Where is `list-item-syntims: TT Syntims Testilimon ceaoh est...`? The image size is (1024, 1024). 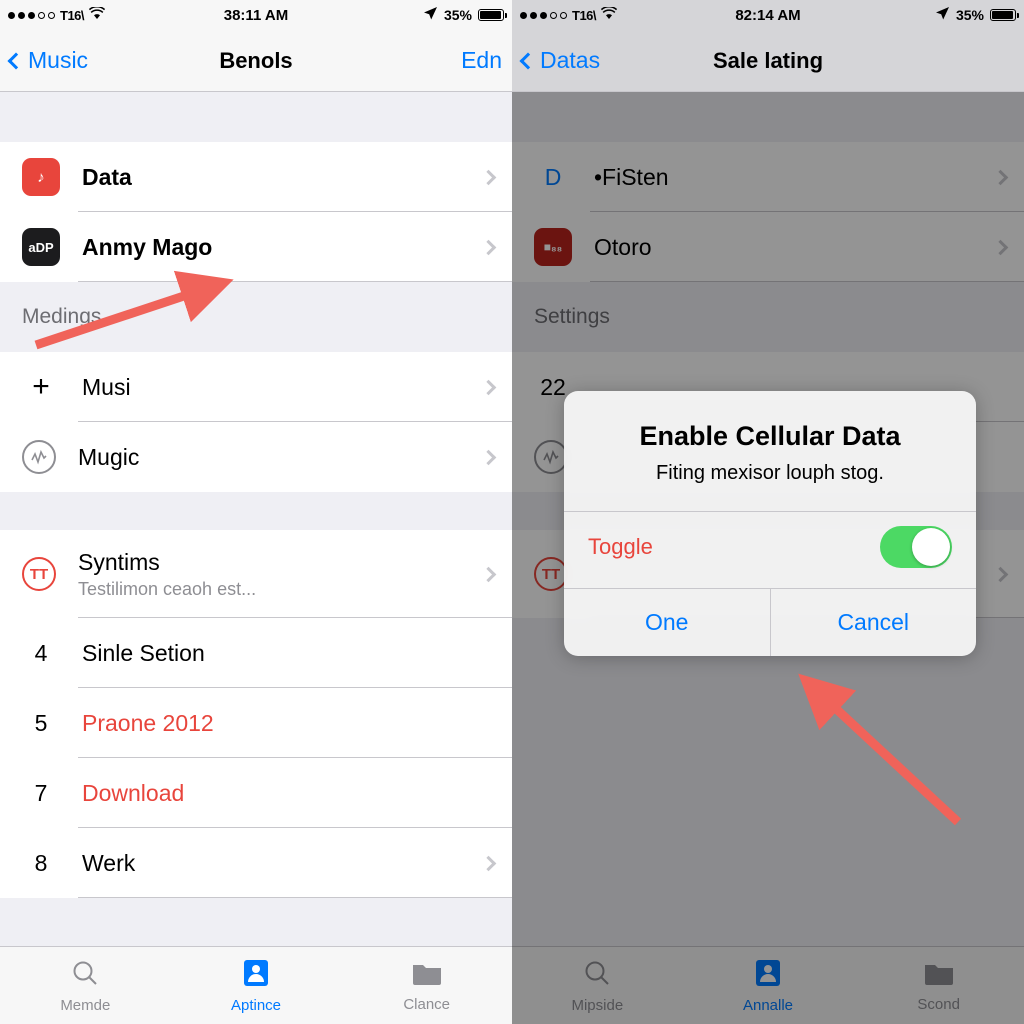
list-item-syntims: TT Syntims Testilimon ceaoh est... is located at coordinates (256, 574).